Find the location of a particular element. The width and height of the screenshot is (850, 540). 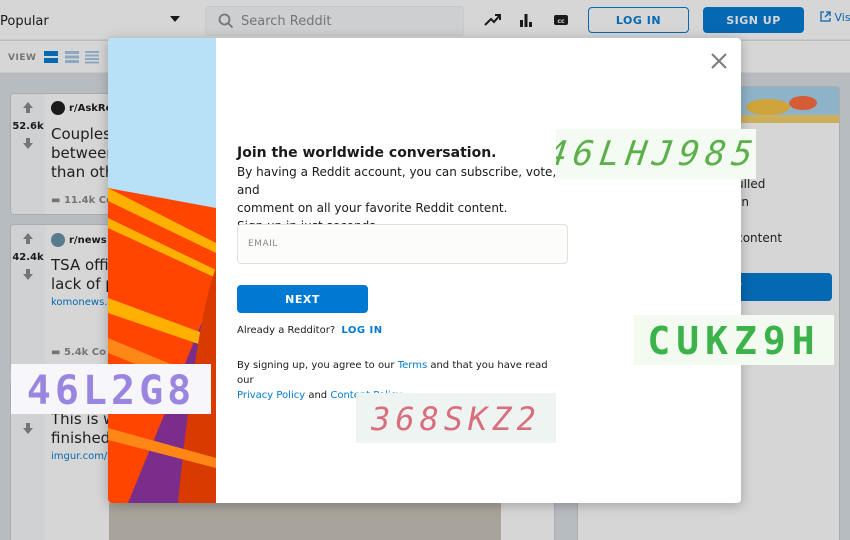

captcha-text: 46L2G8 is located at coordinates (111, 391).